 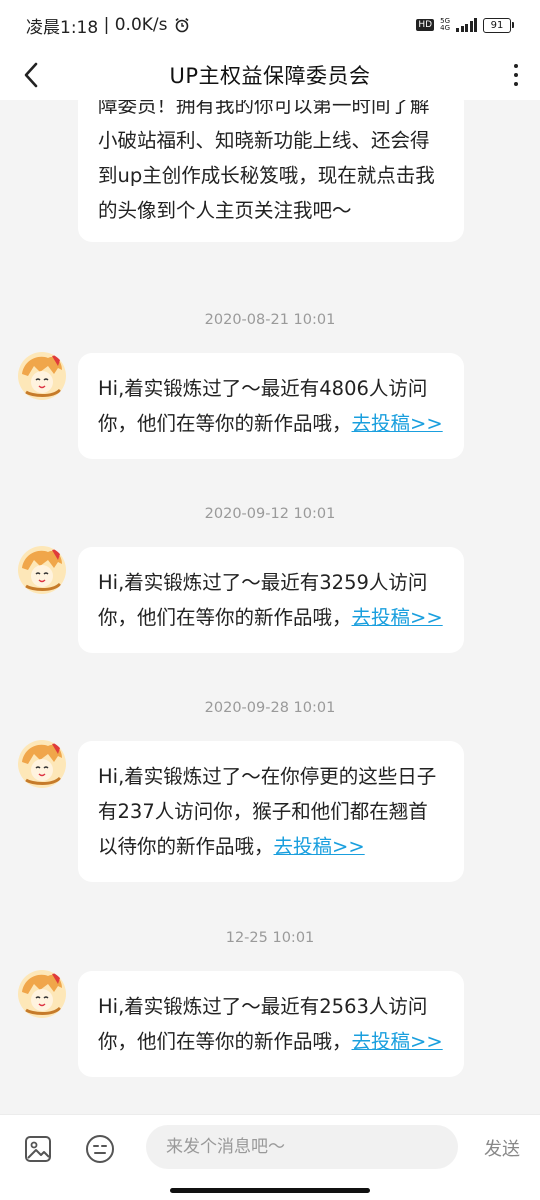 What do you see at coordinates (270, 938) in the screenshot?
I see `message-timestamp: 12-25 10:01` at bounding box center [270, 938].